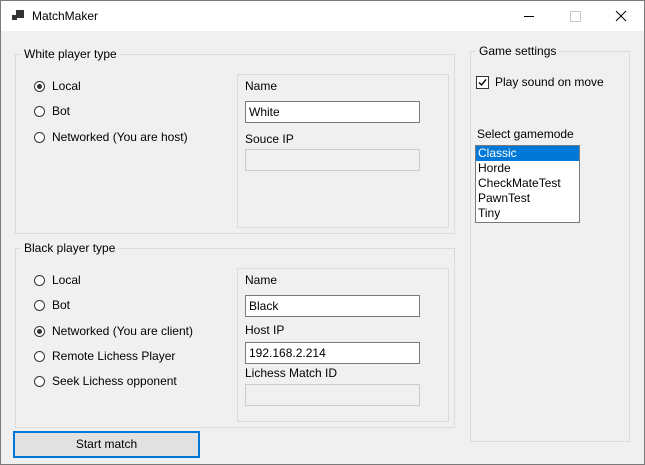 The image size is (645, 465). What do you see at coordinates (265, 330) in the screenshot?
I see `black-ip-label: Host IP` at bounding box center [265, 330].